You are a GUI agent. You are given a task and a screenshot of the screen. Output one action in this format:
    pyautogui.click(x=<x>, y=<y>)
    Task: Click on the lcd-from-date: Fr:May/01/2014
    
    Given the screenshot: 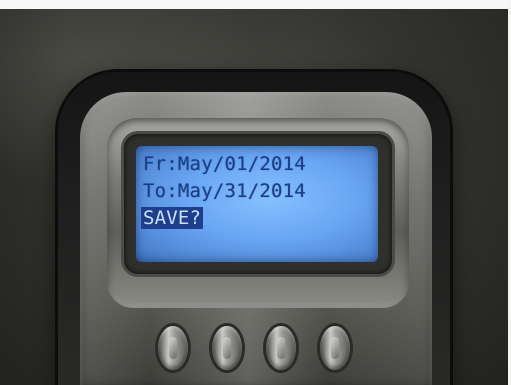 What is the action you would take?
    pyautogui.click(x=224, y=164)
    